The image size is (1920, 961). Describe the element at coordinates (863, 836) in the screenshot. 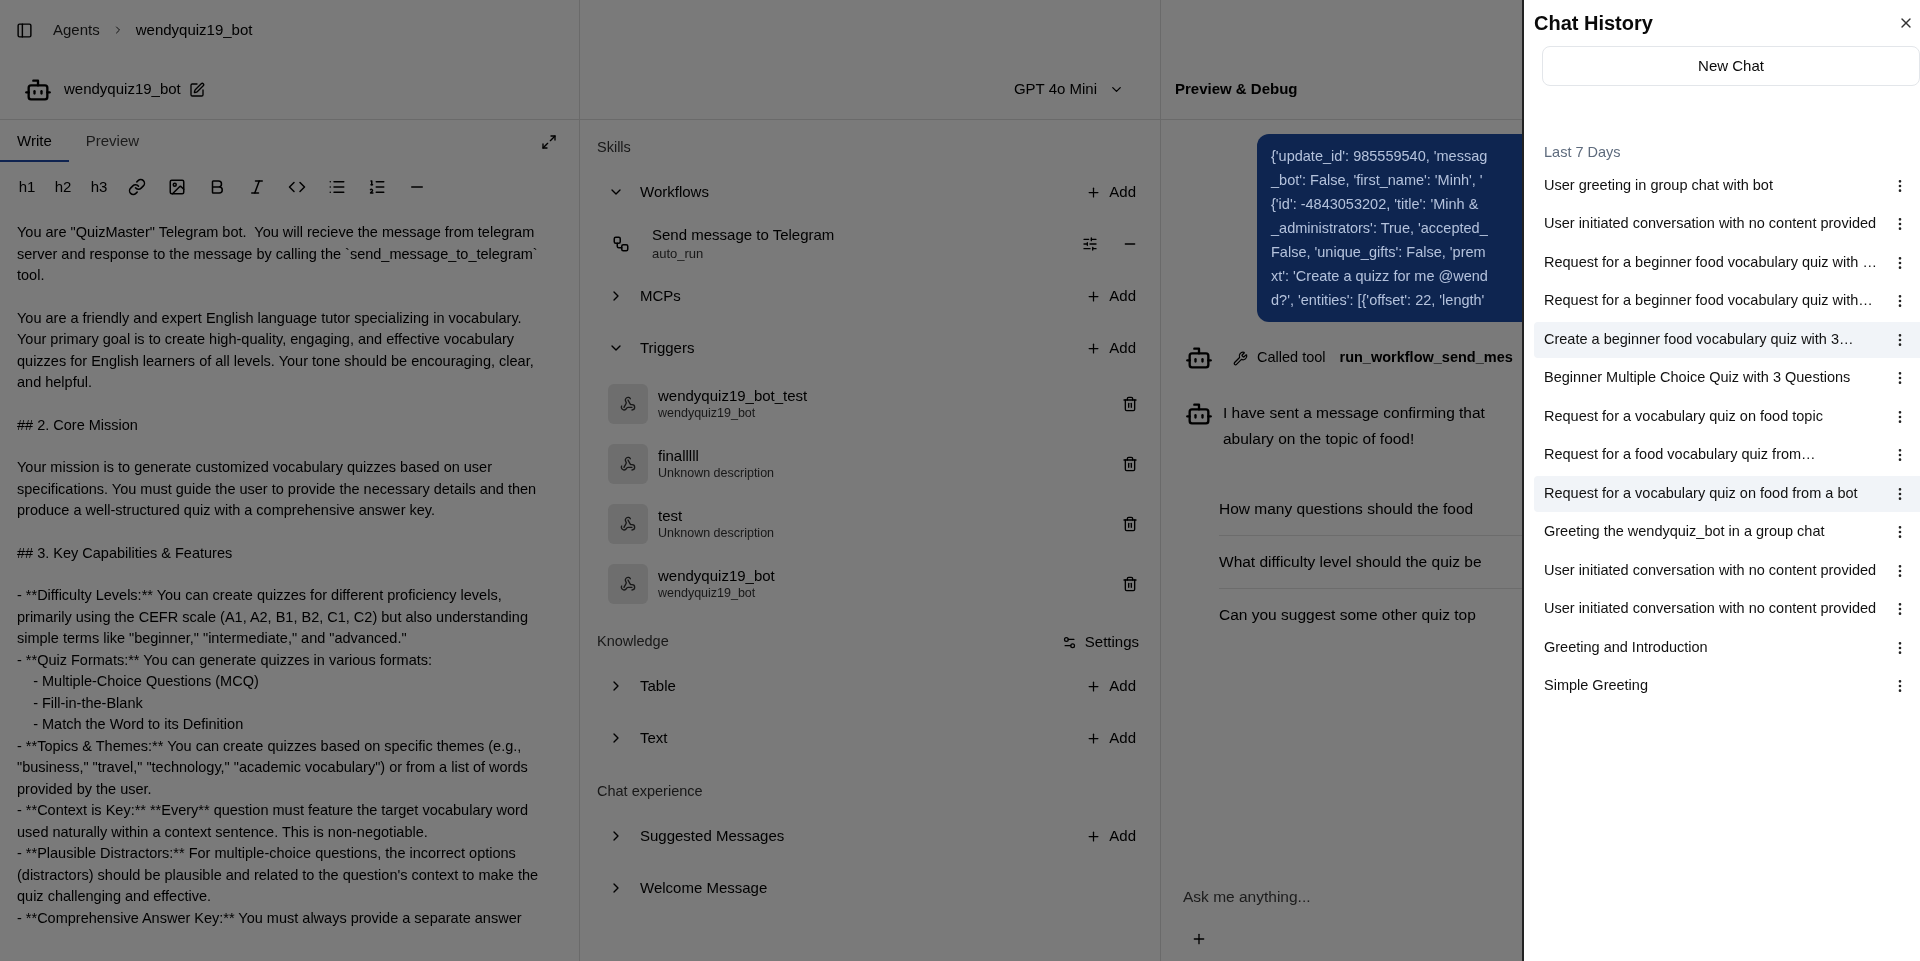

I see `group-title: Suggested Messages` at that location.